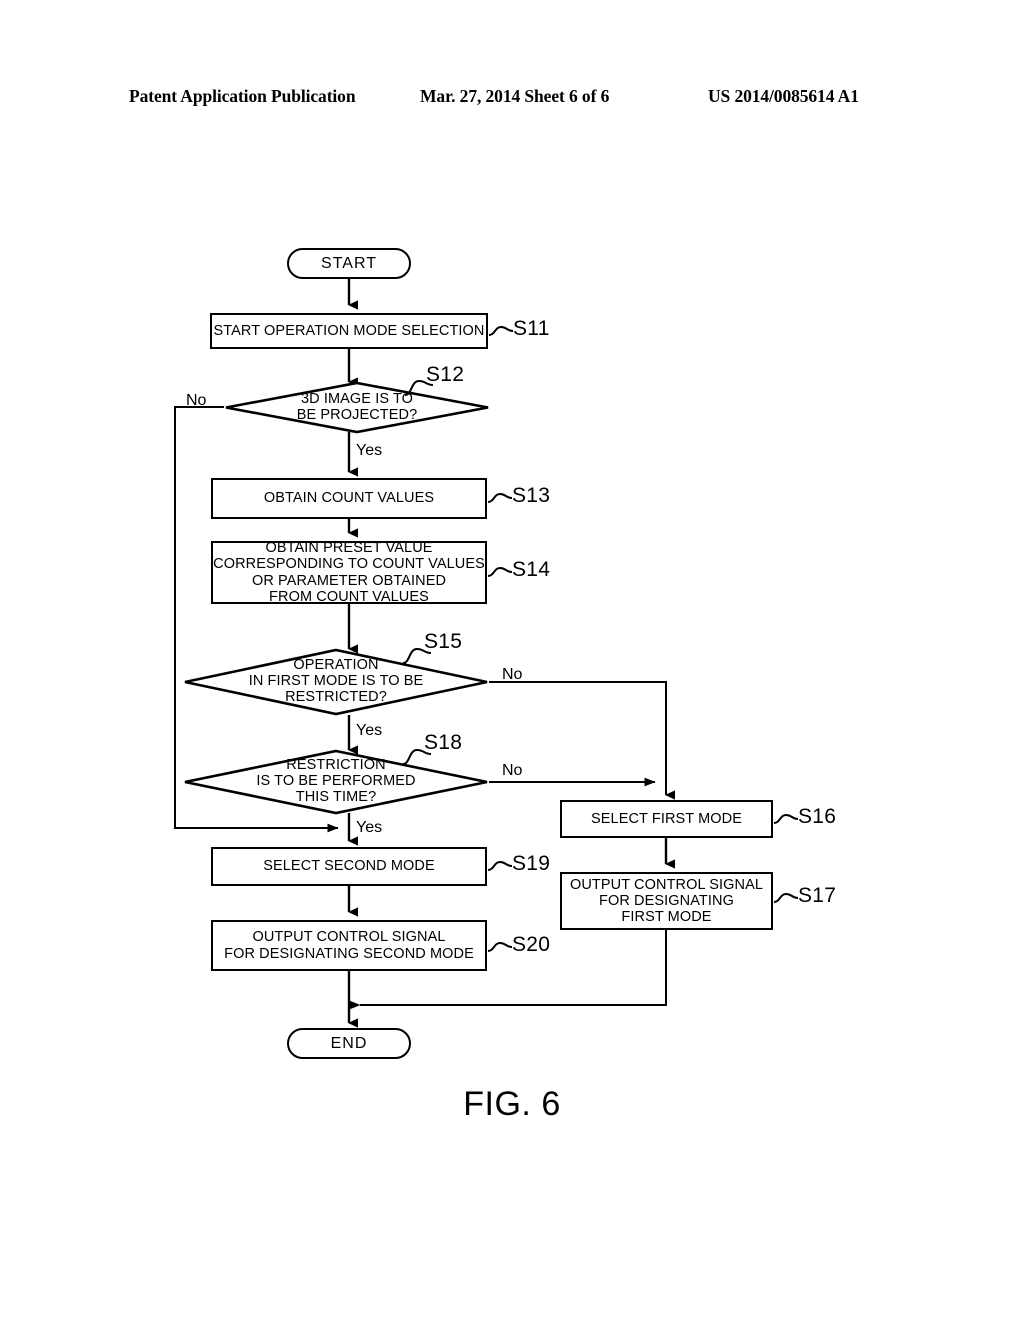 This screenshot has width=1024, height=1320. I want to click on node-start: START, so click(349, 263).